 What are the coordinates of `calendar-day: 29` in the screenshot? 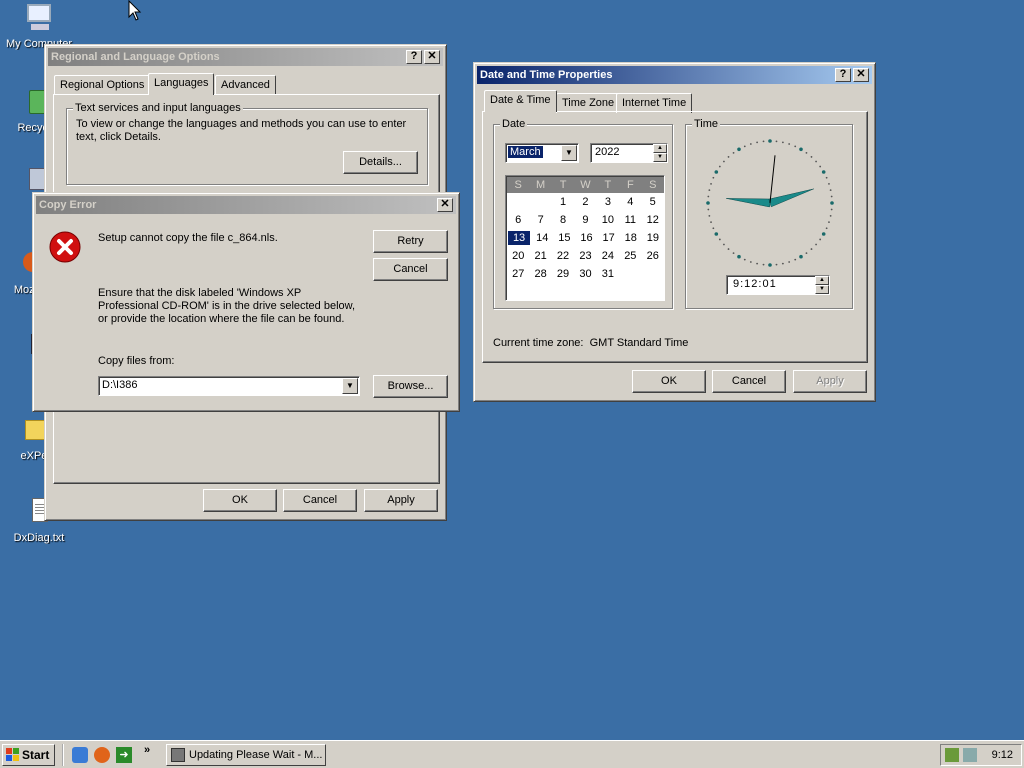 It's located at (563, 274).